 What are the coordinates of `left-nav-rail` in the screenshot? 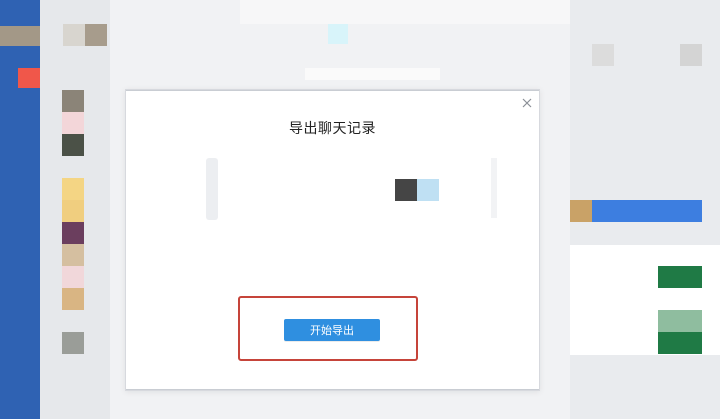 It's located at (20, 209).